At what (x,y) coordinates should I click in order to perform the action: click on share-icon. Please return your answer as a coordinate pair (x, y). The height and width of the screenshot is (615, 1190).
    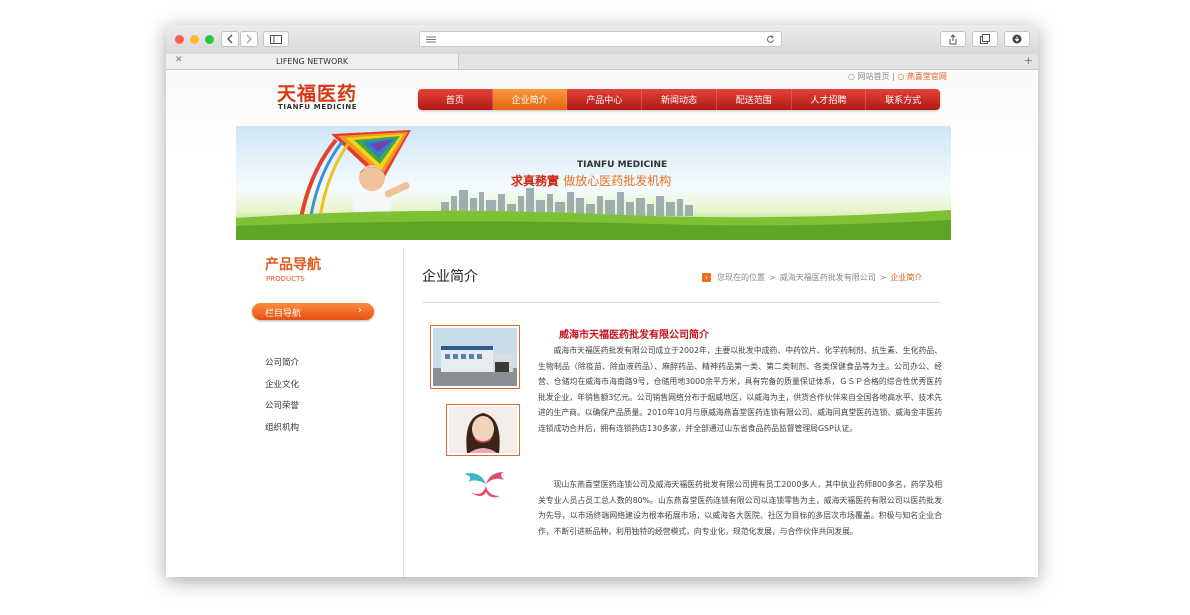
    Looking at the image, I should click on (953, 38).